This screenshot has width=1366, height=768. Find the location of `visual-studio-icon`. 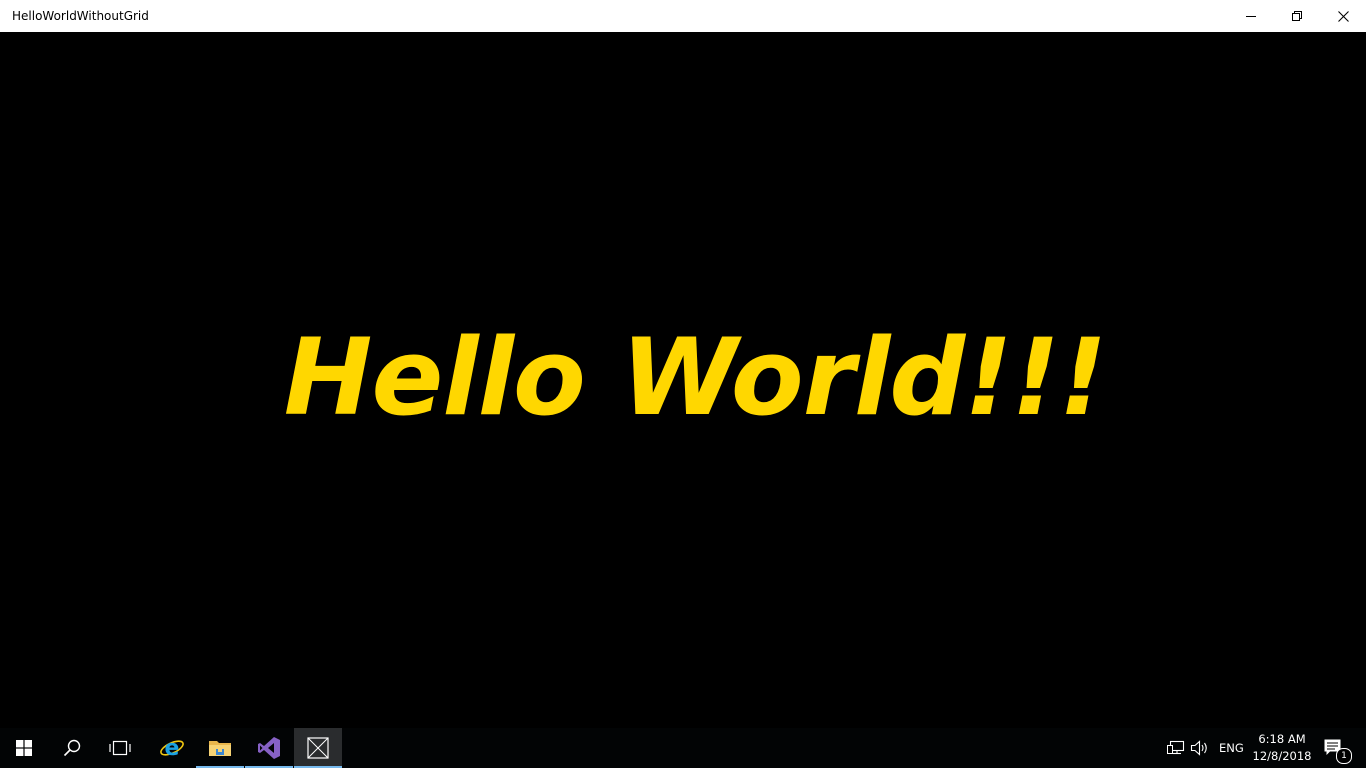

visual-studio-icon is located at coordinates (269, 748).